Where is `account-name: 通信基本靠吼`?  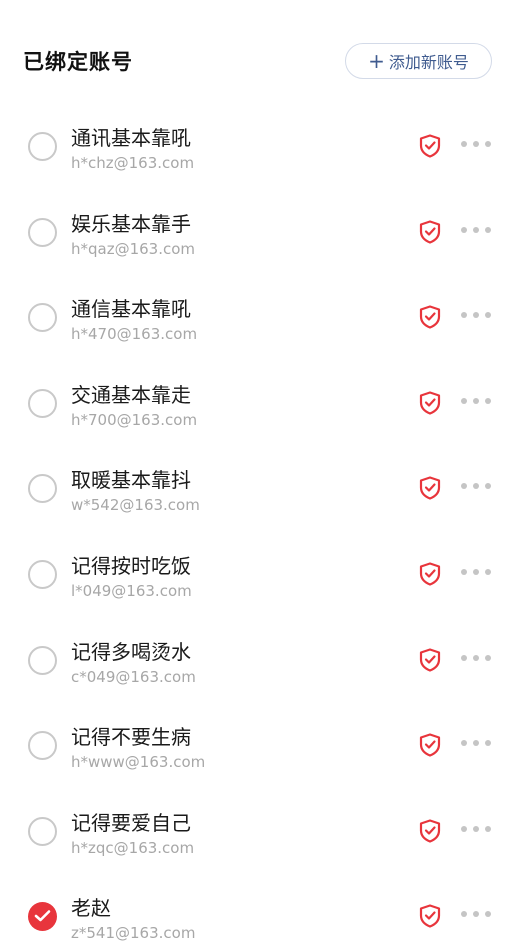 account-name: 通信基本靠吼 is located at coordinates (131, 309).